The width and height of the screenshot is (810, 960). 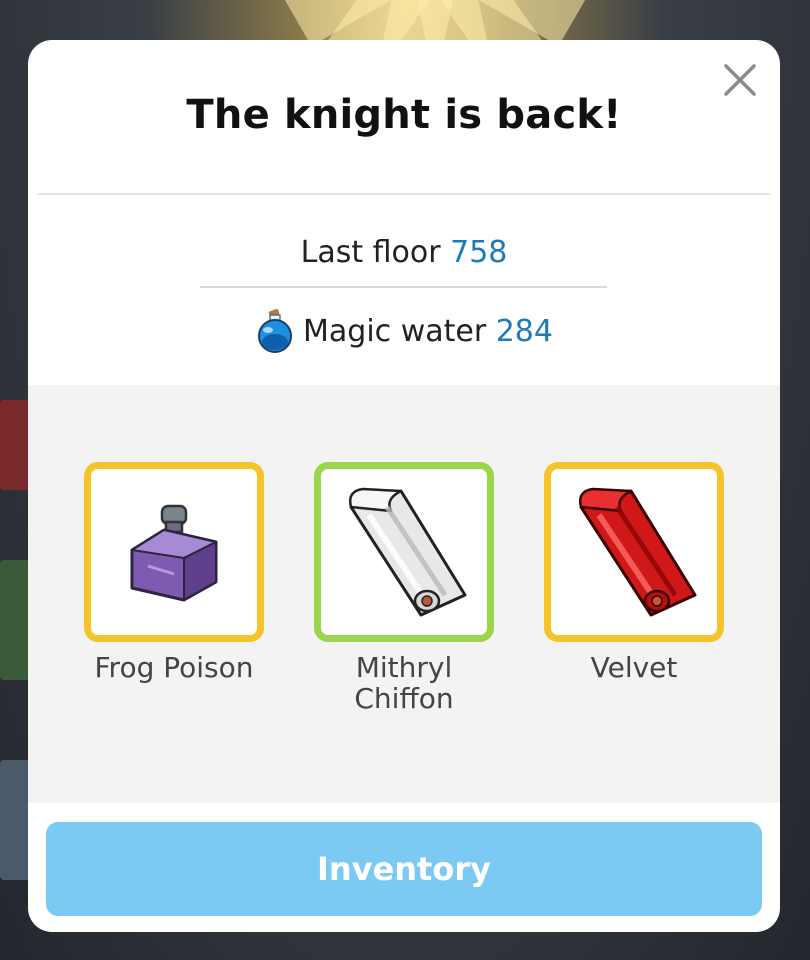 I want to click on inventory-button: Inventory, so click(x=404, y=869).